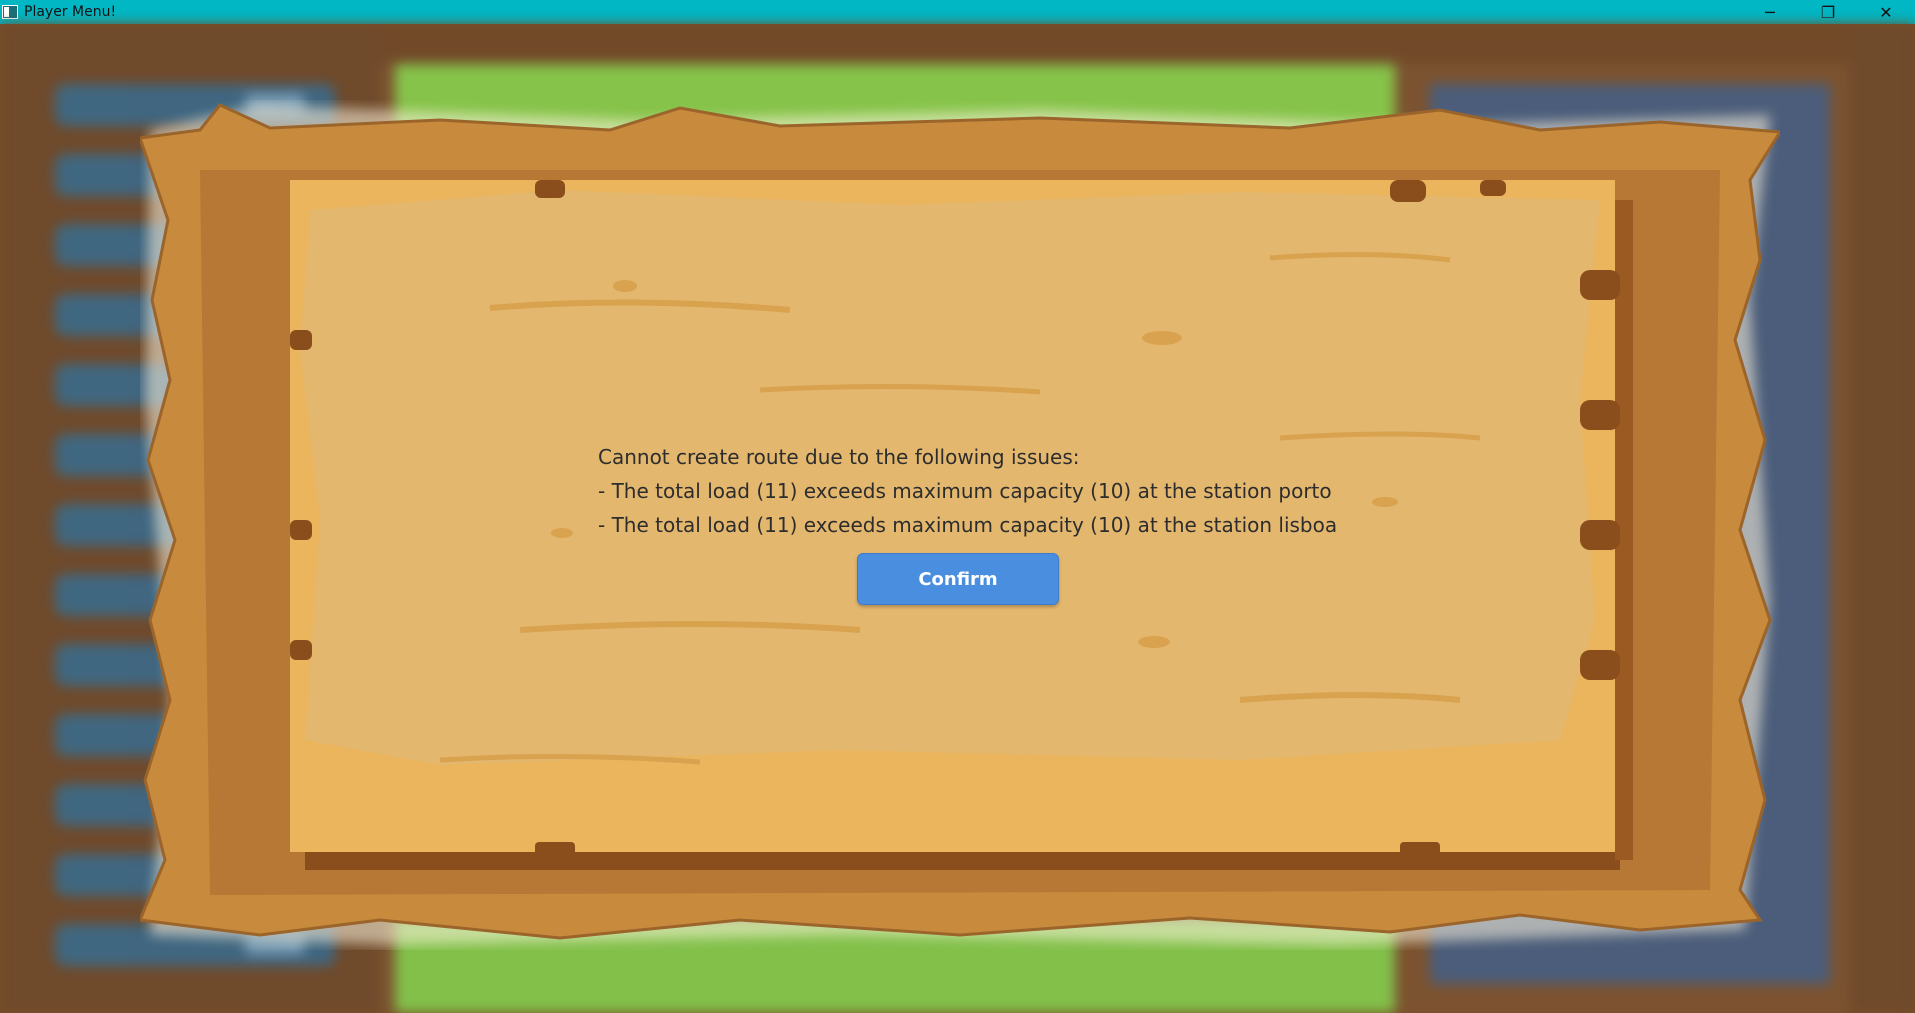  What do you see at coordinates (1770, 12) in the screenshot?
I see `minimize-icon: ─` at bounding box center [1770, 12].